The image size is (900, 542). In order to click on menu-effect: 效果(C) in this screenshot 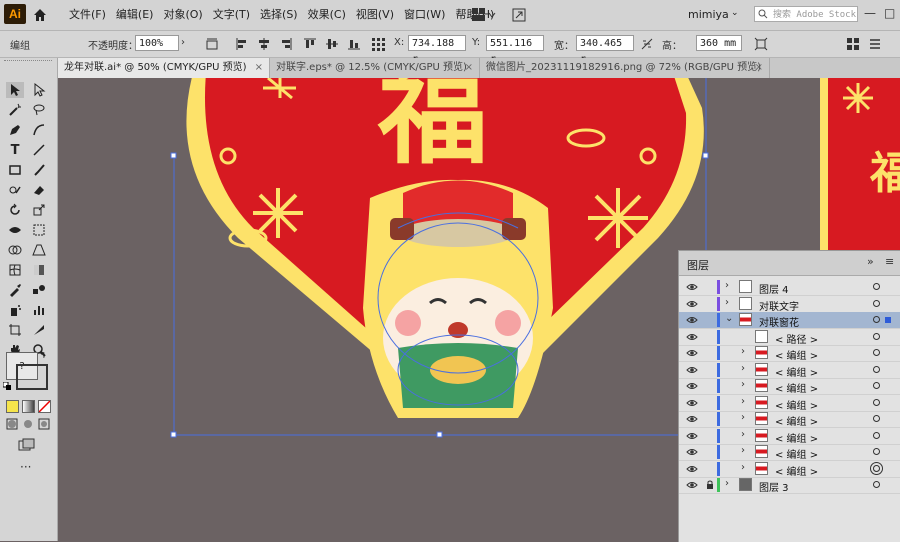, I will do `click(327, 15)`.